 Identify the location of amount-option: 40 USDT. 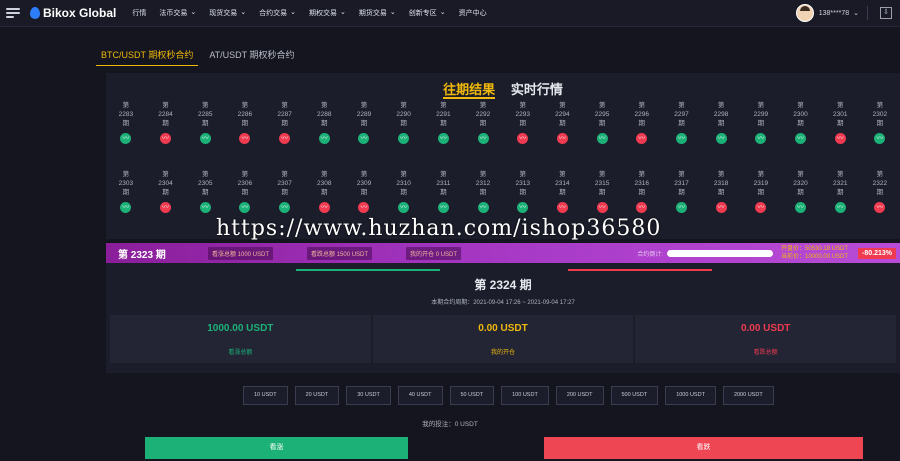
(420, 395).